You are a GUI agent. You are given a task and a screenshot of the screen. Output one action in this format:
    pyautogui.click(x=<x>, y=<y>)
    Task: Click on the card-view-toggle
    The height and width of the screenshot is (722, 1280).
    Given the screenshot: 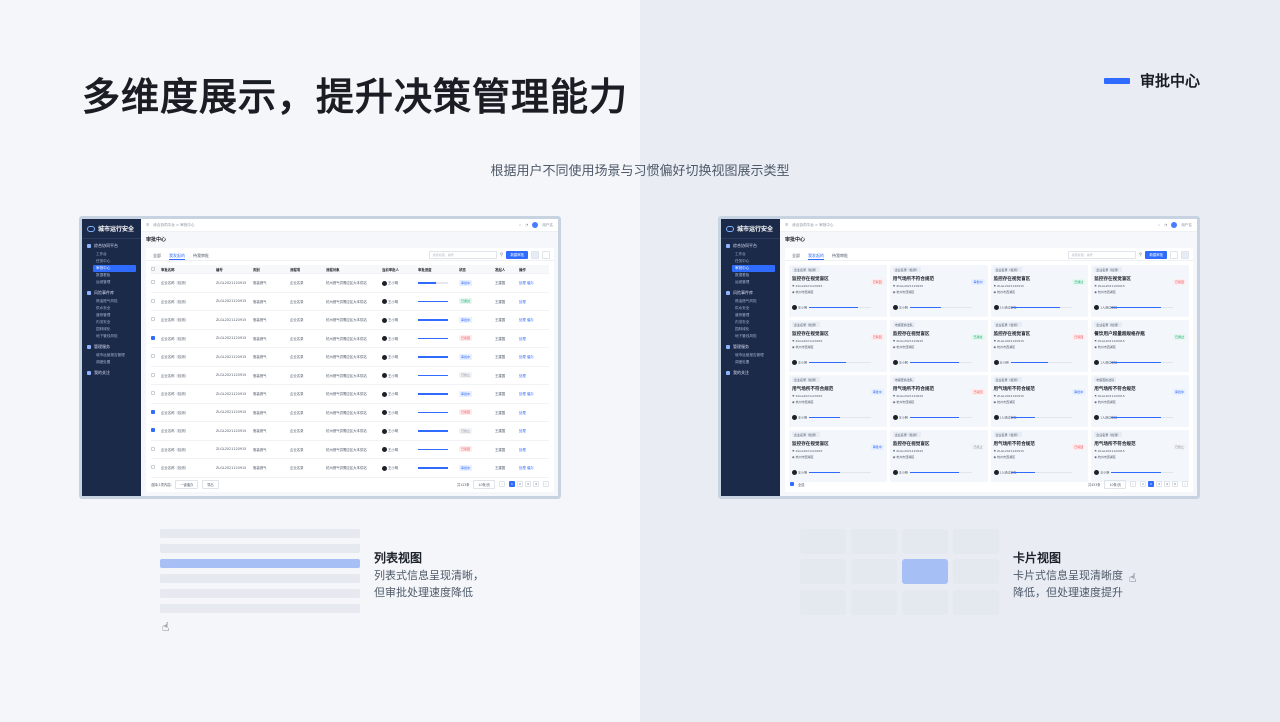 What is the action you would take?
    pyautogui.click(x=1185, y=255)
    